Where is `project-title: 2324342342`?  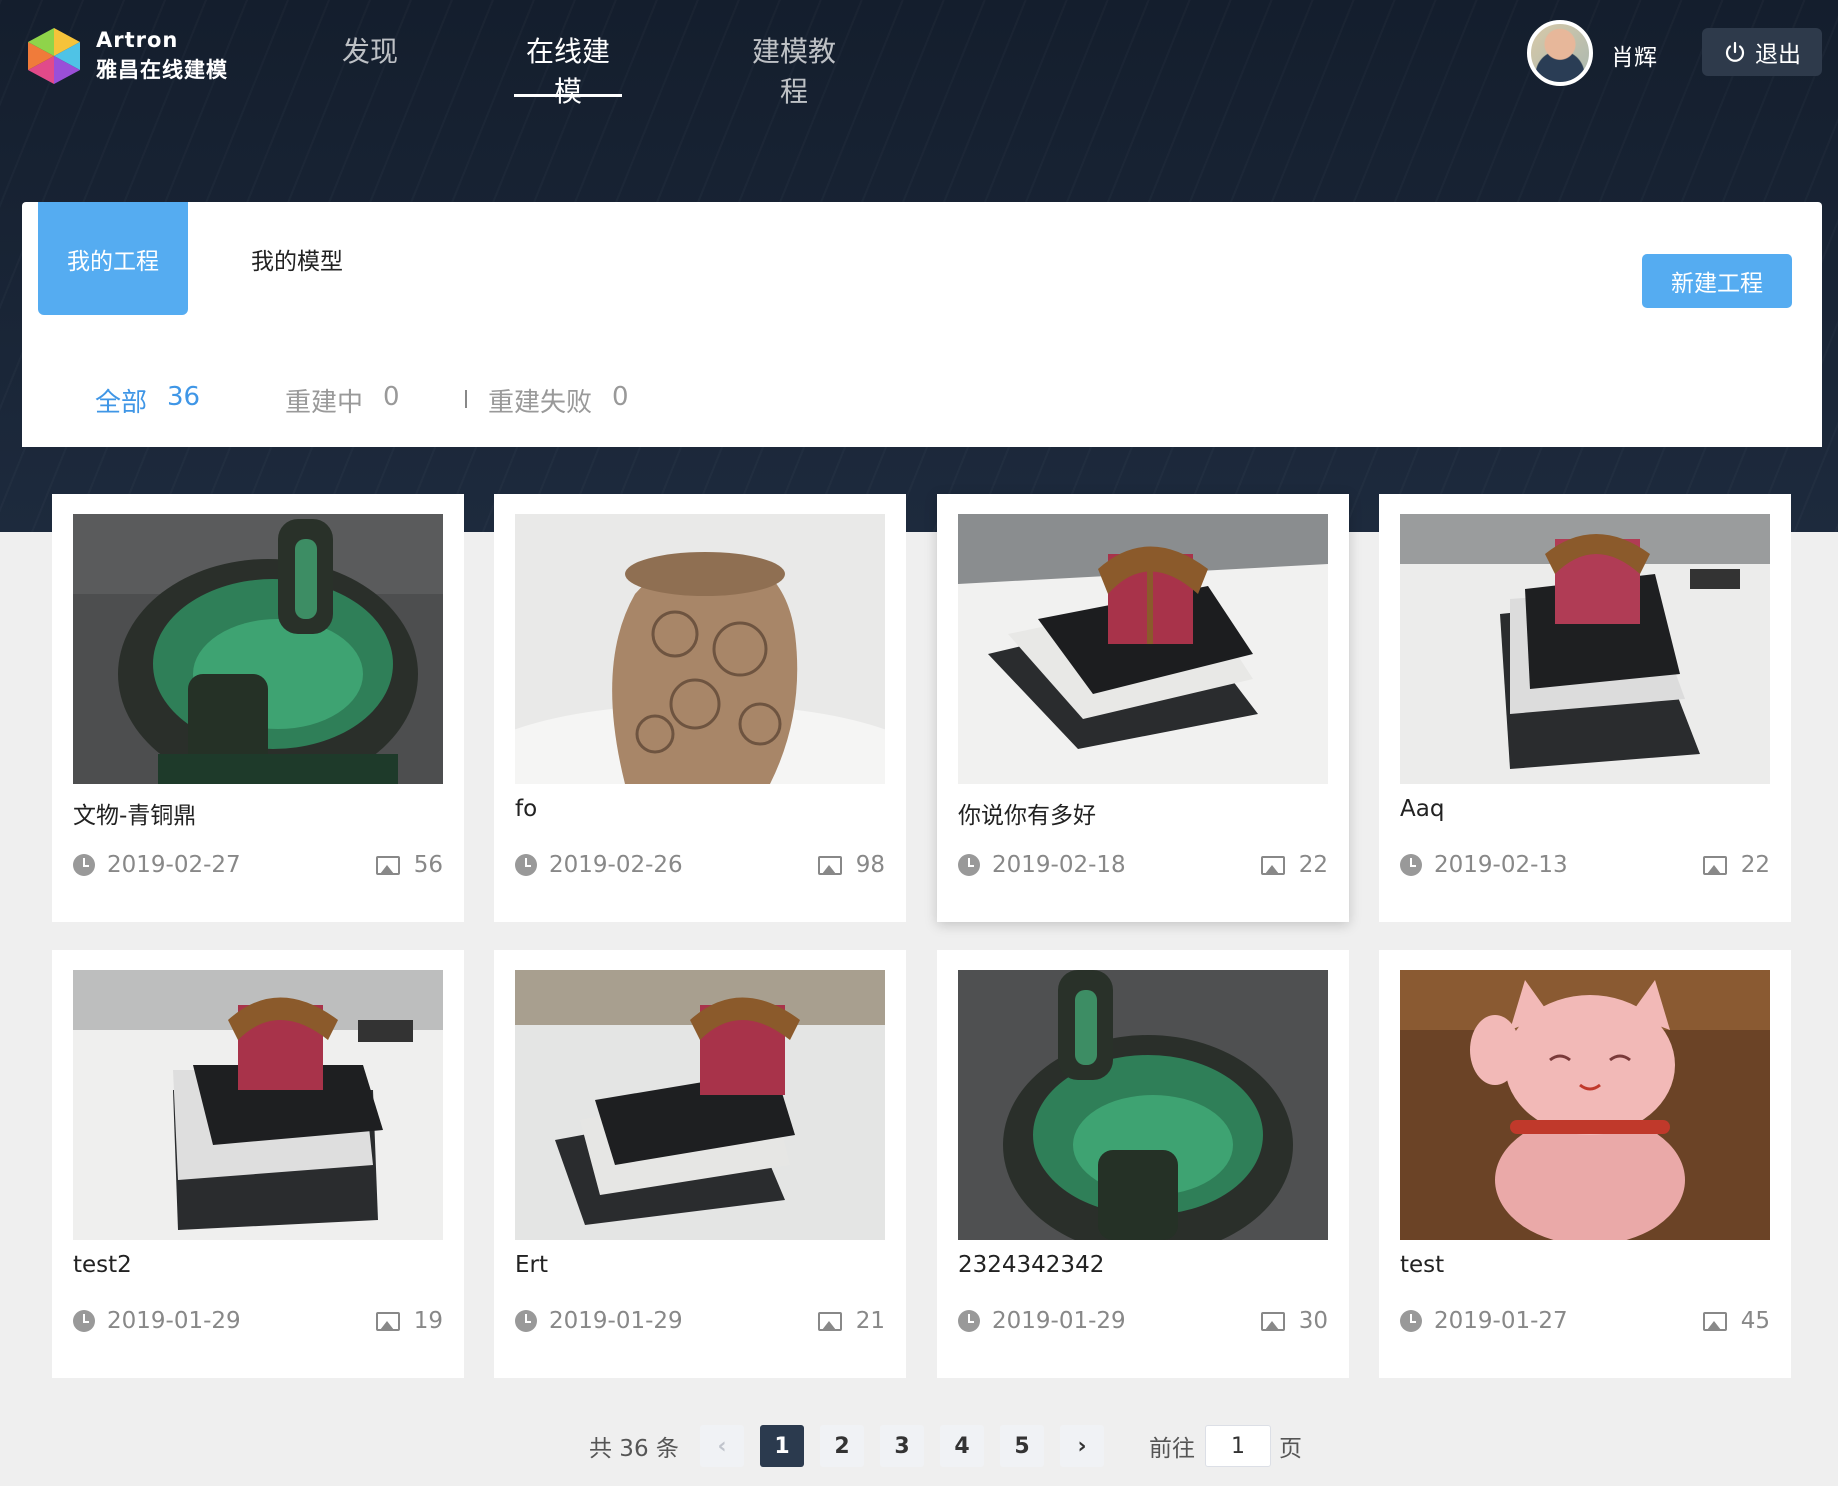
project-title: 2324342342 is located at coordinates (1031, 1265).